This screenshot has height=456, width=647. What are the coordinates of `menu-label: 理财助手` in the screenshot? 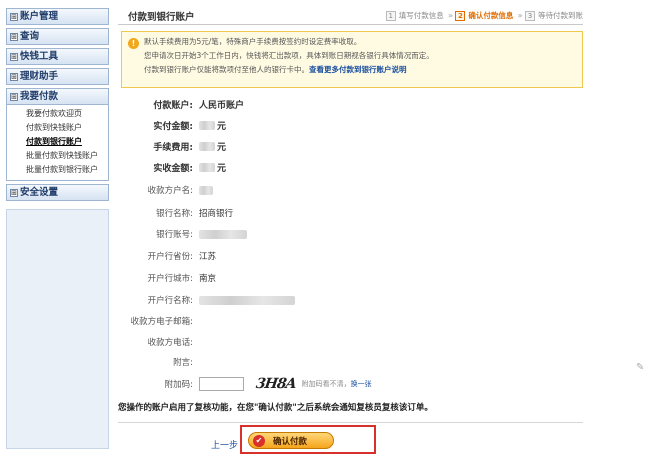 It's located at (39, 76).